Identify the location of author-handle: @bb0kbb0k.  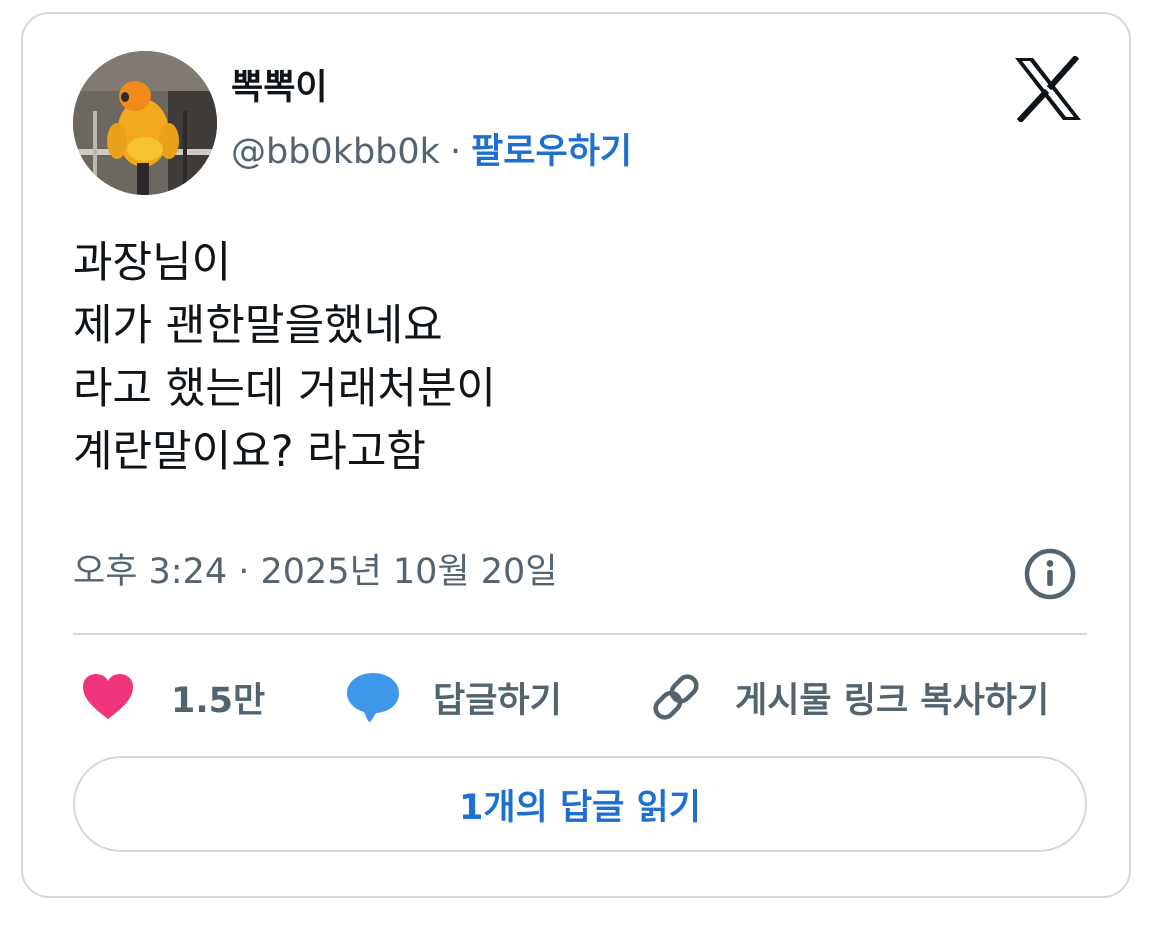
(335, 152).